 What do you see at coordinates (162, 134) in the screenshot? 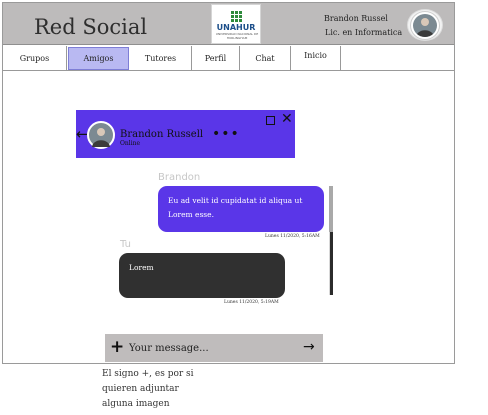
I see `contact-name: Brandon Russell` at bounding box center [162, 134].